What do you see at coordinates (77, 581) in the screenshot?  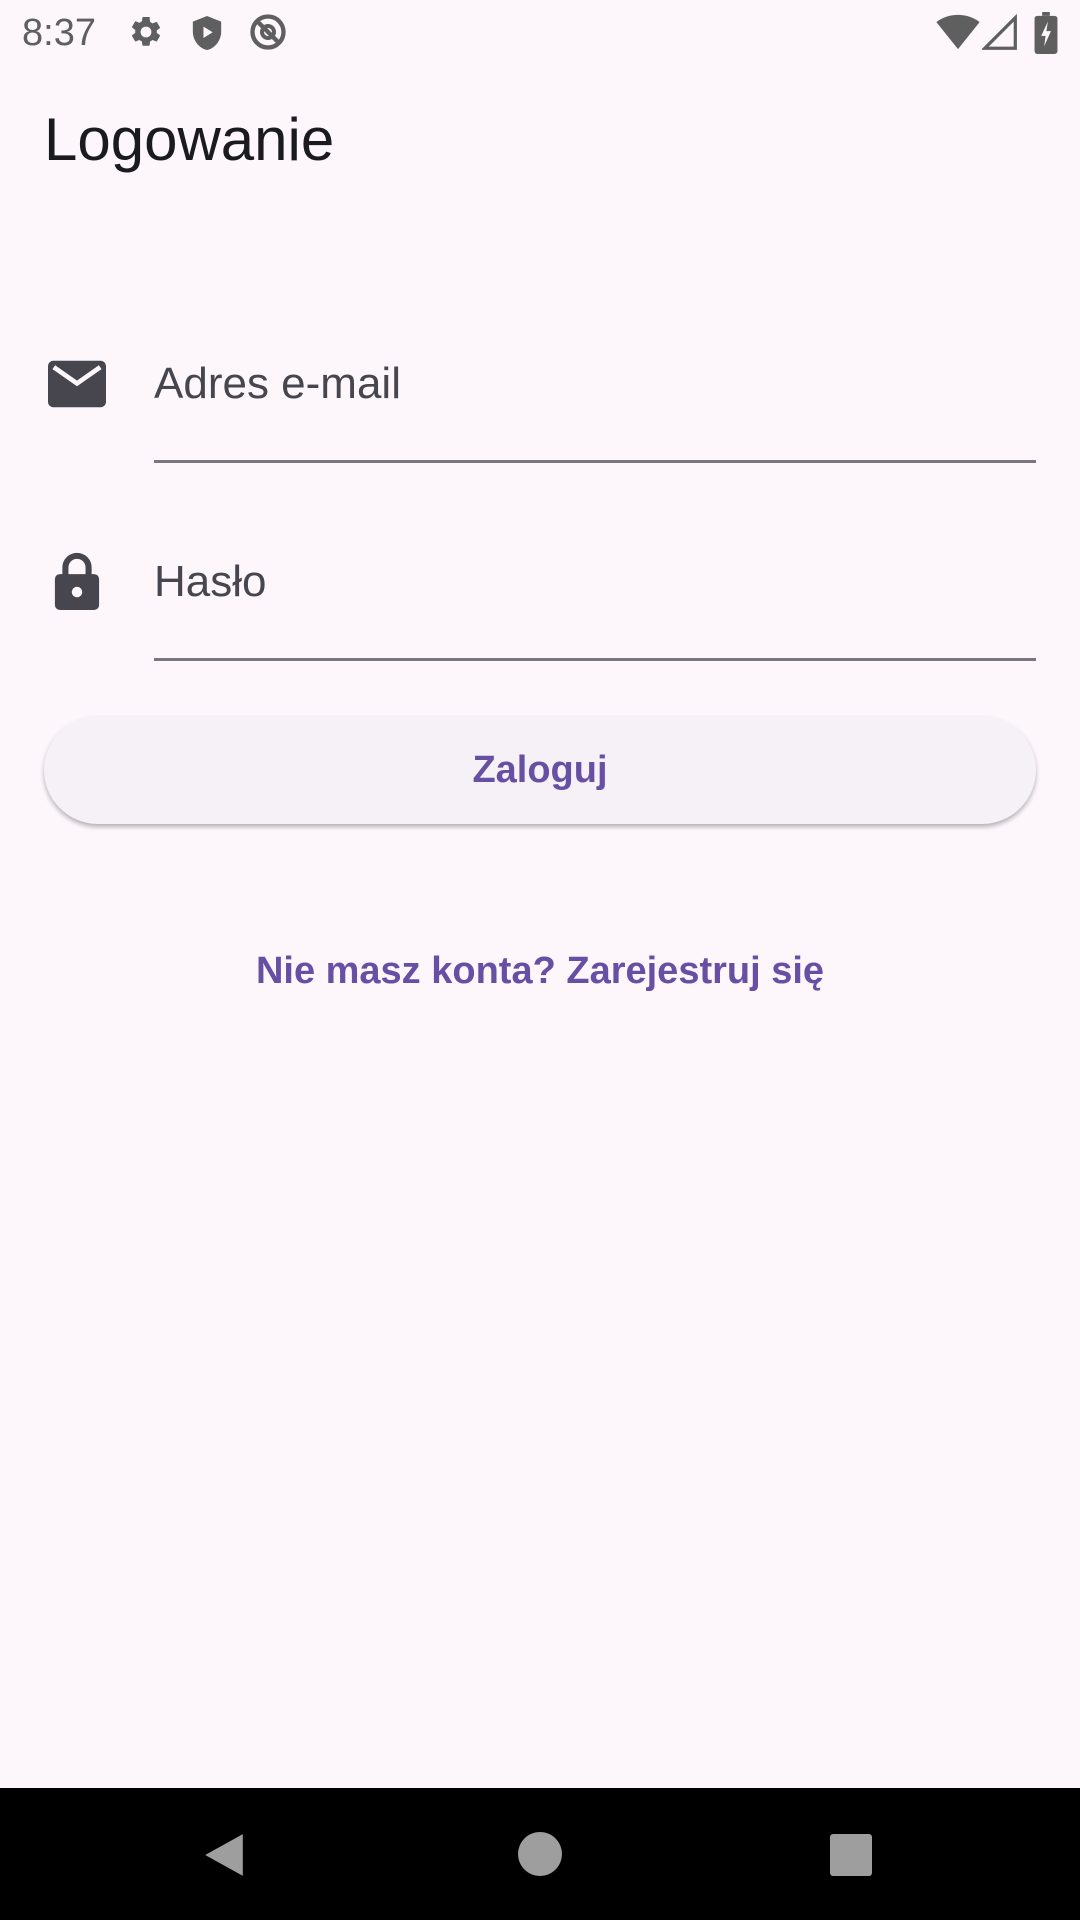 I see `lock-icon` at bounding box center [77, 581].